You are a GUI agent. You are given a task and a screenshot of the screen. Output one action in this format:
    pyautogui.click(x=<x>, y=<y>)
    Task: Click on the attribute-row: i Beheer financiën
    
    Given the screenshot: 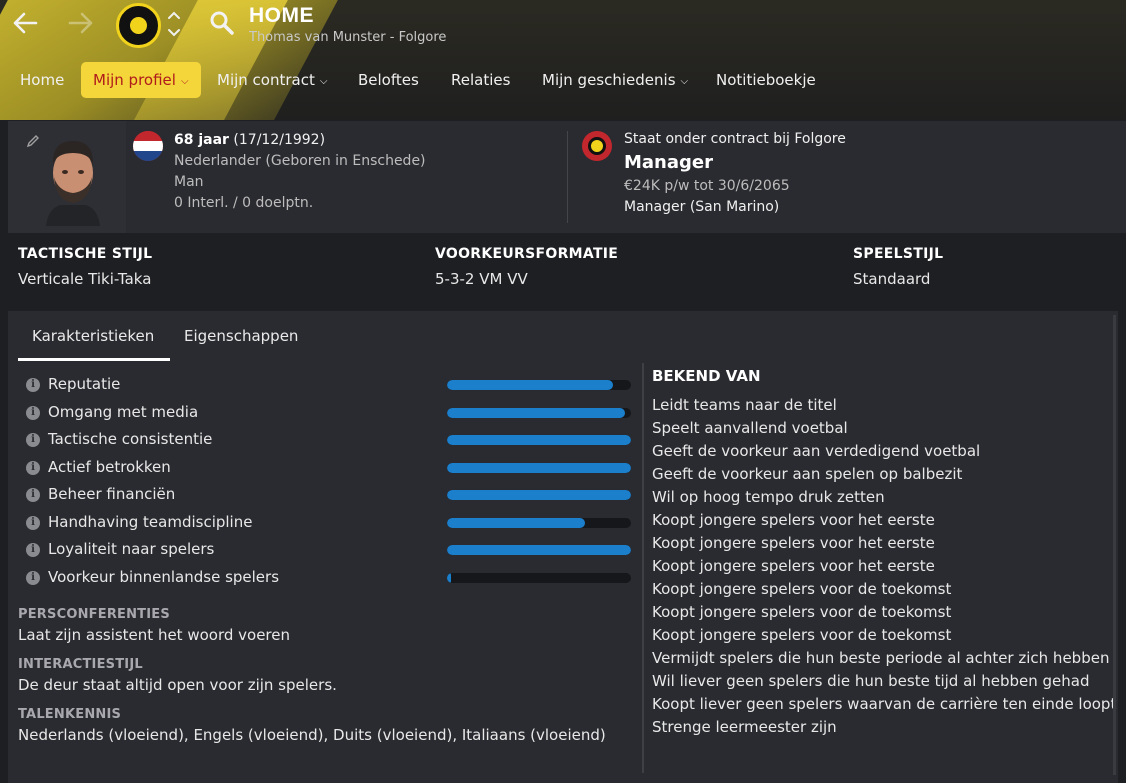 What is the action you would take?
    pyautogui.click(x=331, y=496)
    